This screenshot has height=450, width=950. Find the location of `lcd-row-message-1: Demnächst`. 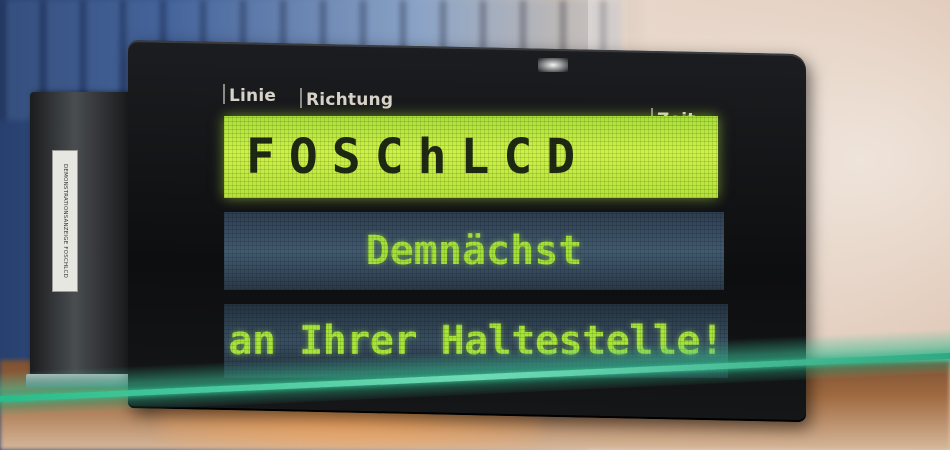

lcd-row-message-1: Demnächst is located at coordinates (474, 251).